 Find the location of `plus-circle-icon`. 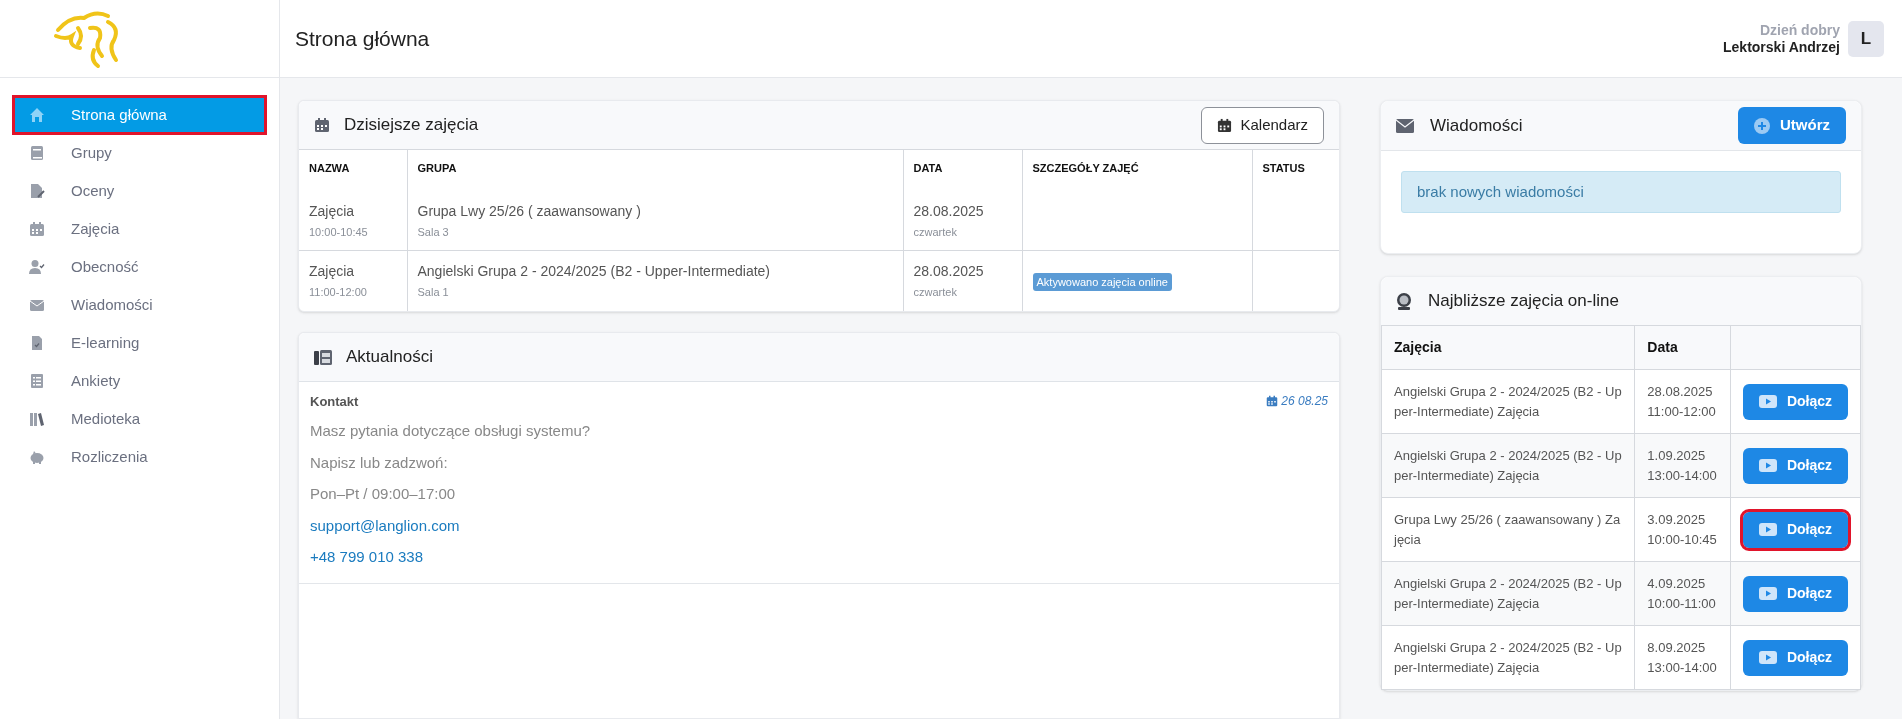

plus-circle-icon is located at coordinates (1762, 125).